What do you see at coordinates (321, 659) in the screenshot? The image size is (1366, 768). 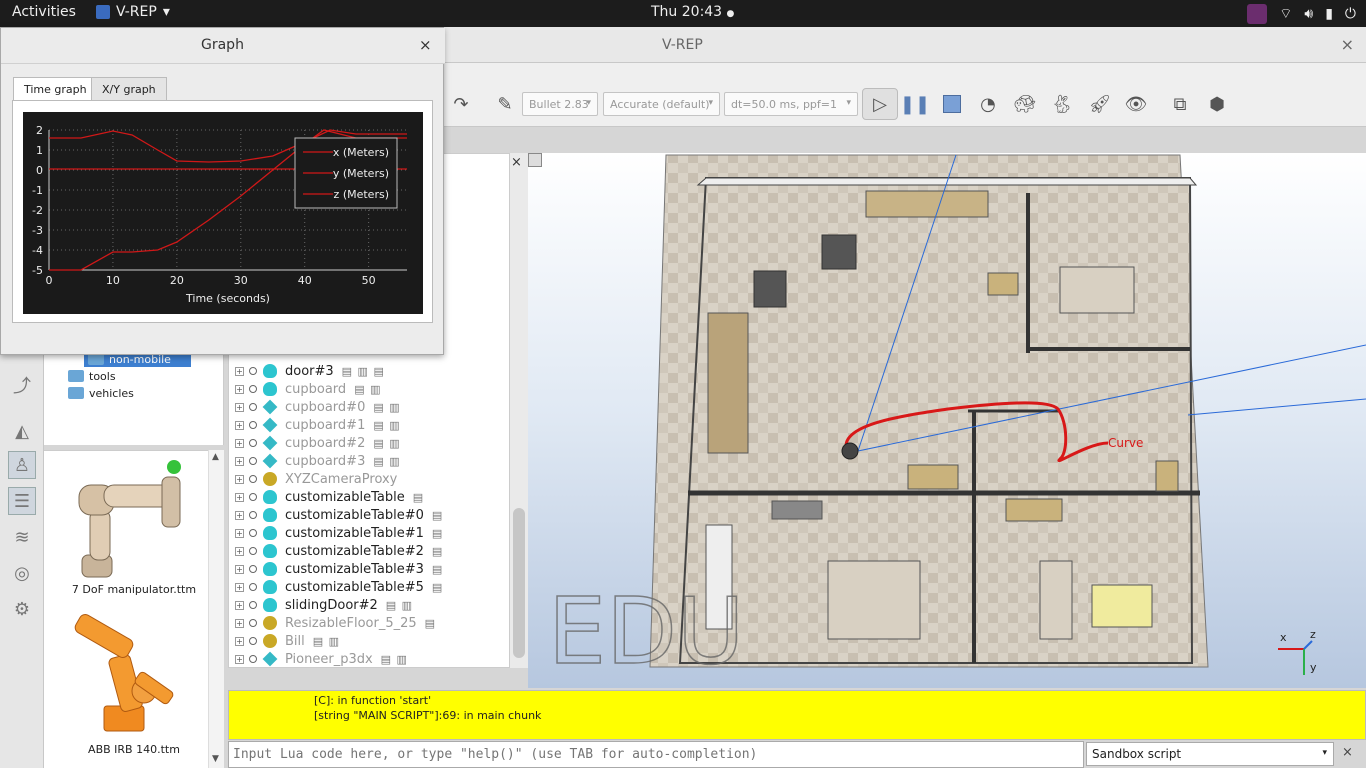 I see `hierarchy-row: + Pioneer_p3dx ▤ ▥` at bounding box center [321, 659].